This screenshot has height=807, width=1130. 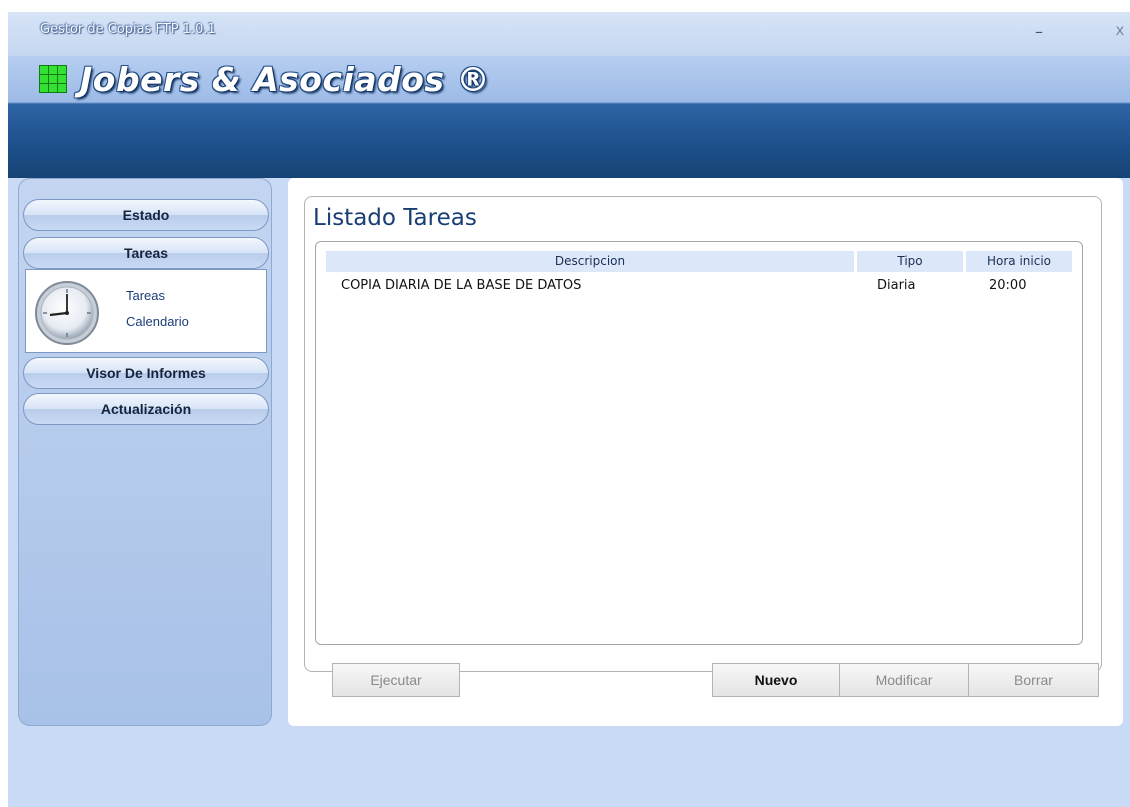 I want to click on cell-descripcion: COPIA DIARIA DE LA BASE DE DATOS, so click(x=461, y=285).